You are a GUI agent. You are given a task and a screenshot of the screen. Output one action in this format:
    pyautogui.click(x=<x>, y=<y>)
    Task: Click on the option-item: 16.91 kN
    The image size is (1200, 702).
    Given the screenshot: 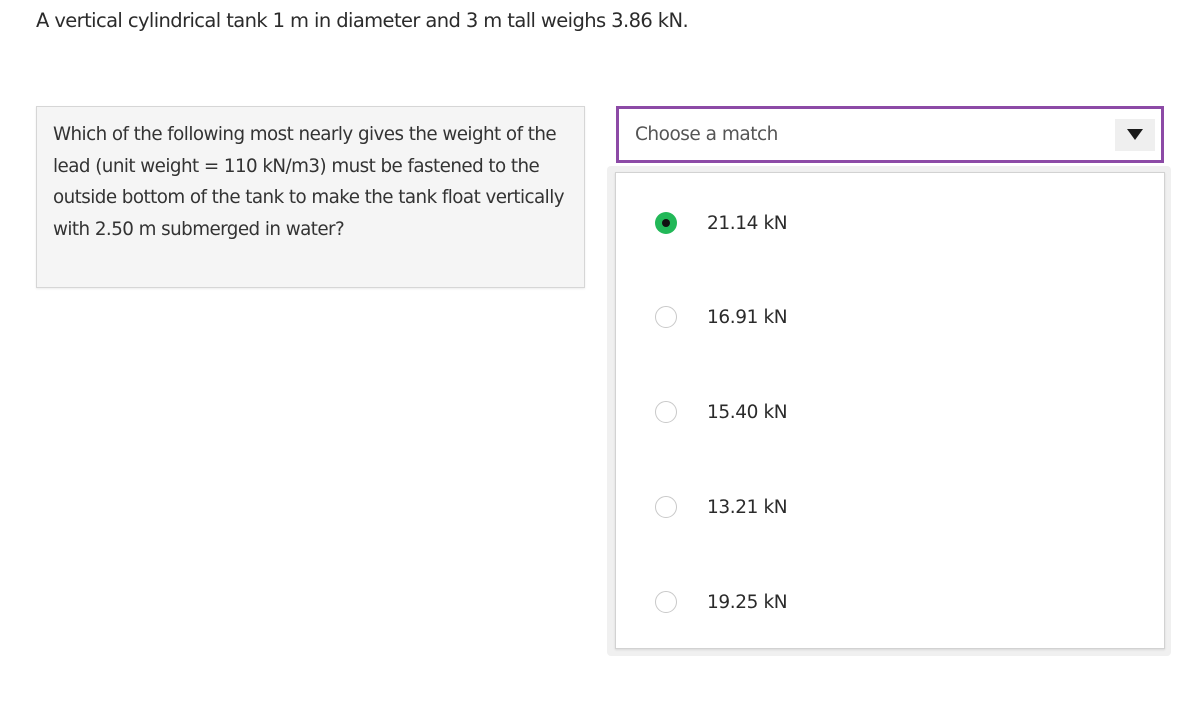 What is the action you would take?
    pyautogui.click(x=890, y=317)
    